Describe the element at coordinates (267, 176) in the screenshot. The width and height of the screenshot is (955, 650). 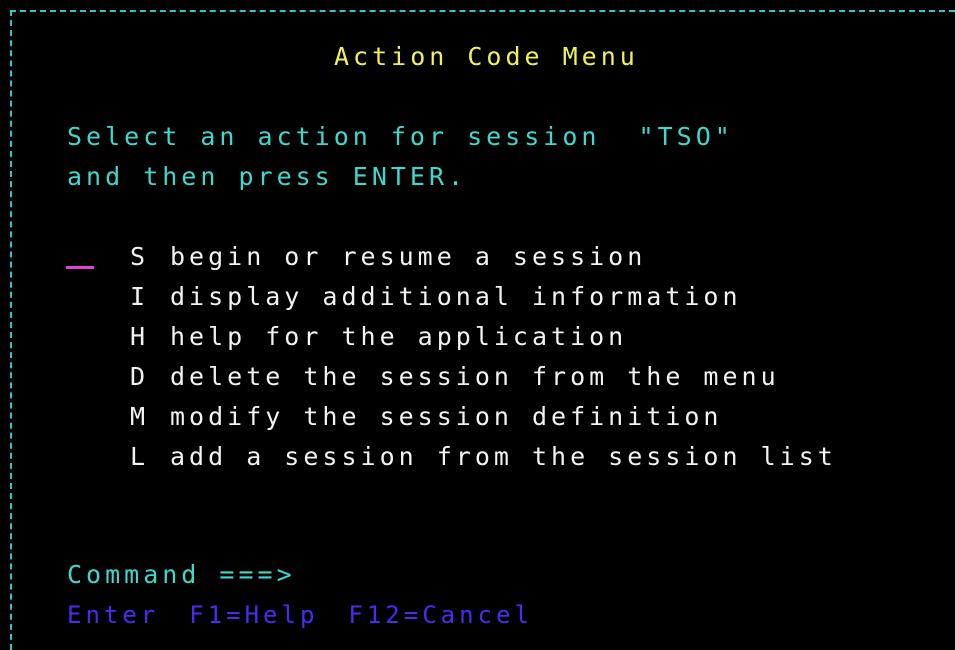
I see `prompt-line-2: and then press ENTER.` at that location.